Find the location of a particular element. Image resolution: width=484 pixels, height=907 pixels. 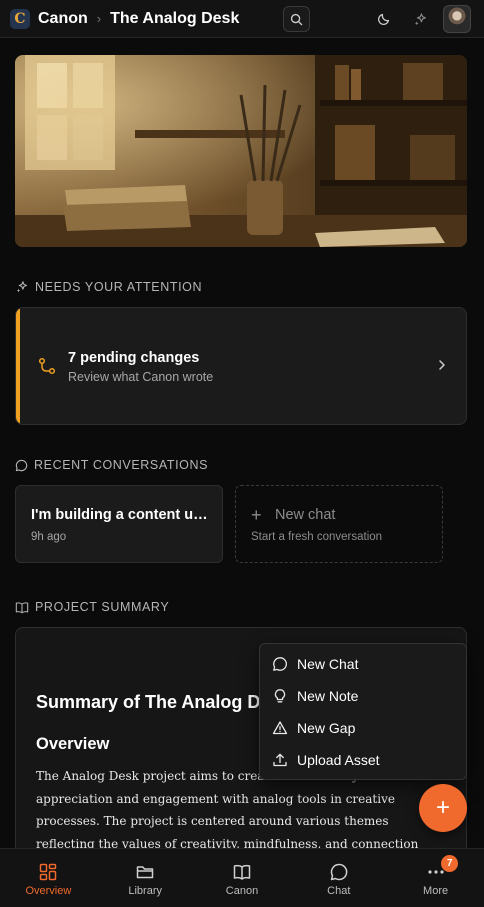

conversations-heading-label: RECENT CONVERSATIONS is located at coordinates (121, 465).